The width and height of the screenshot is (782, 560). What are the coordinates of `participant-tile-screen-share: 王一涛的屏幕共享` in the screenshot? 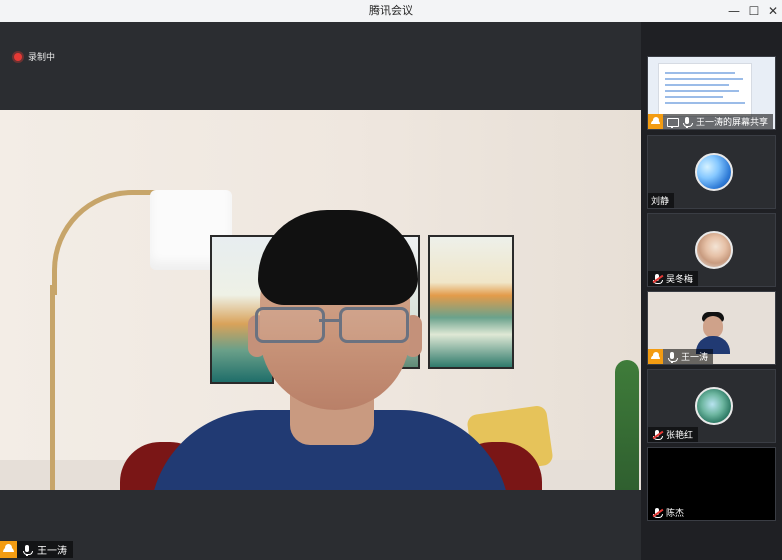 It's located at (711, 93).